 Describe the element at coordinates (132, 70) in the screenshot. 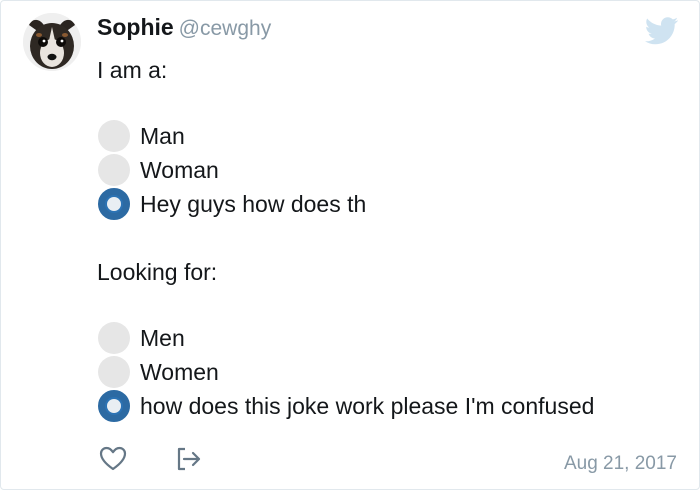

I see `intro-text: I am a:` at that location.